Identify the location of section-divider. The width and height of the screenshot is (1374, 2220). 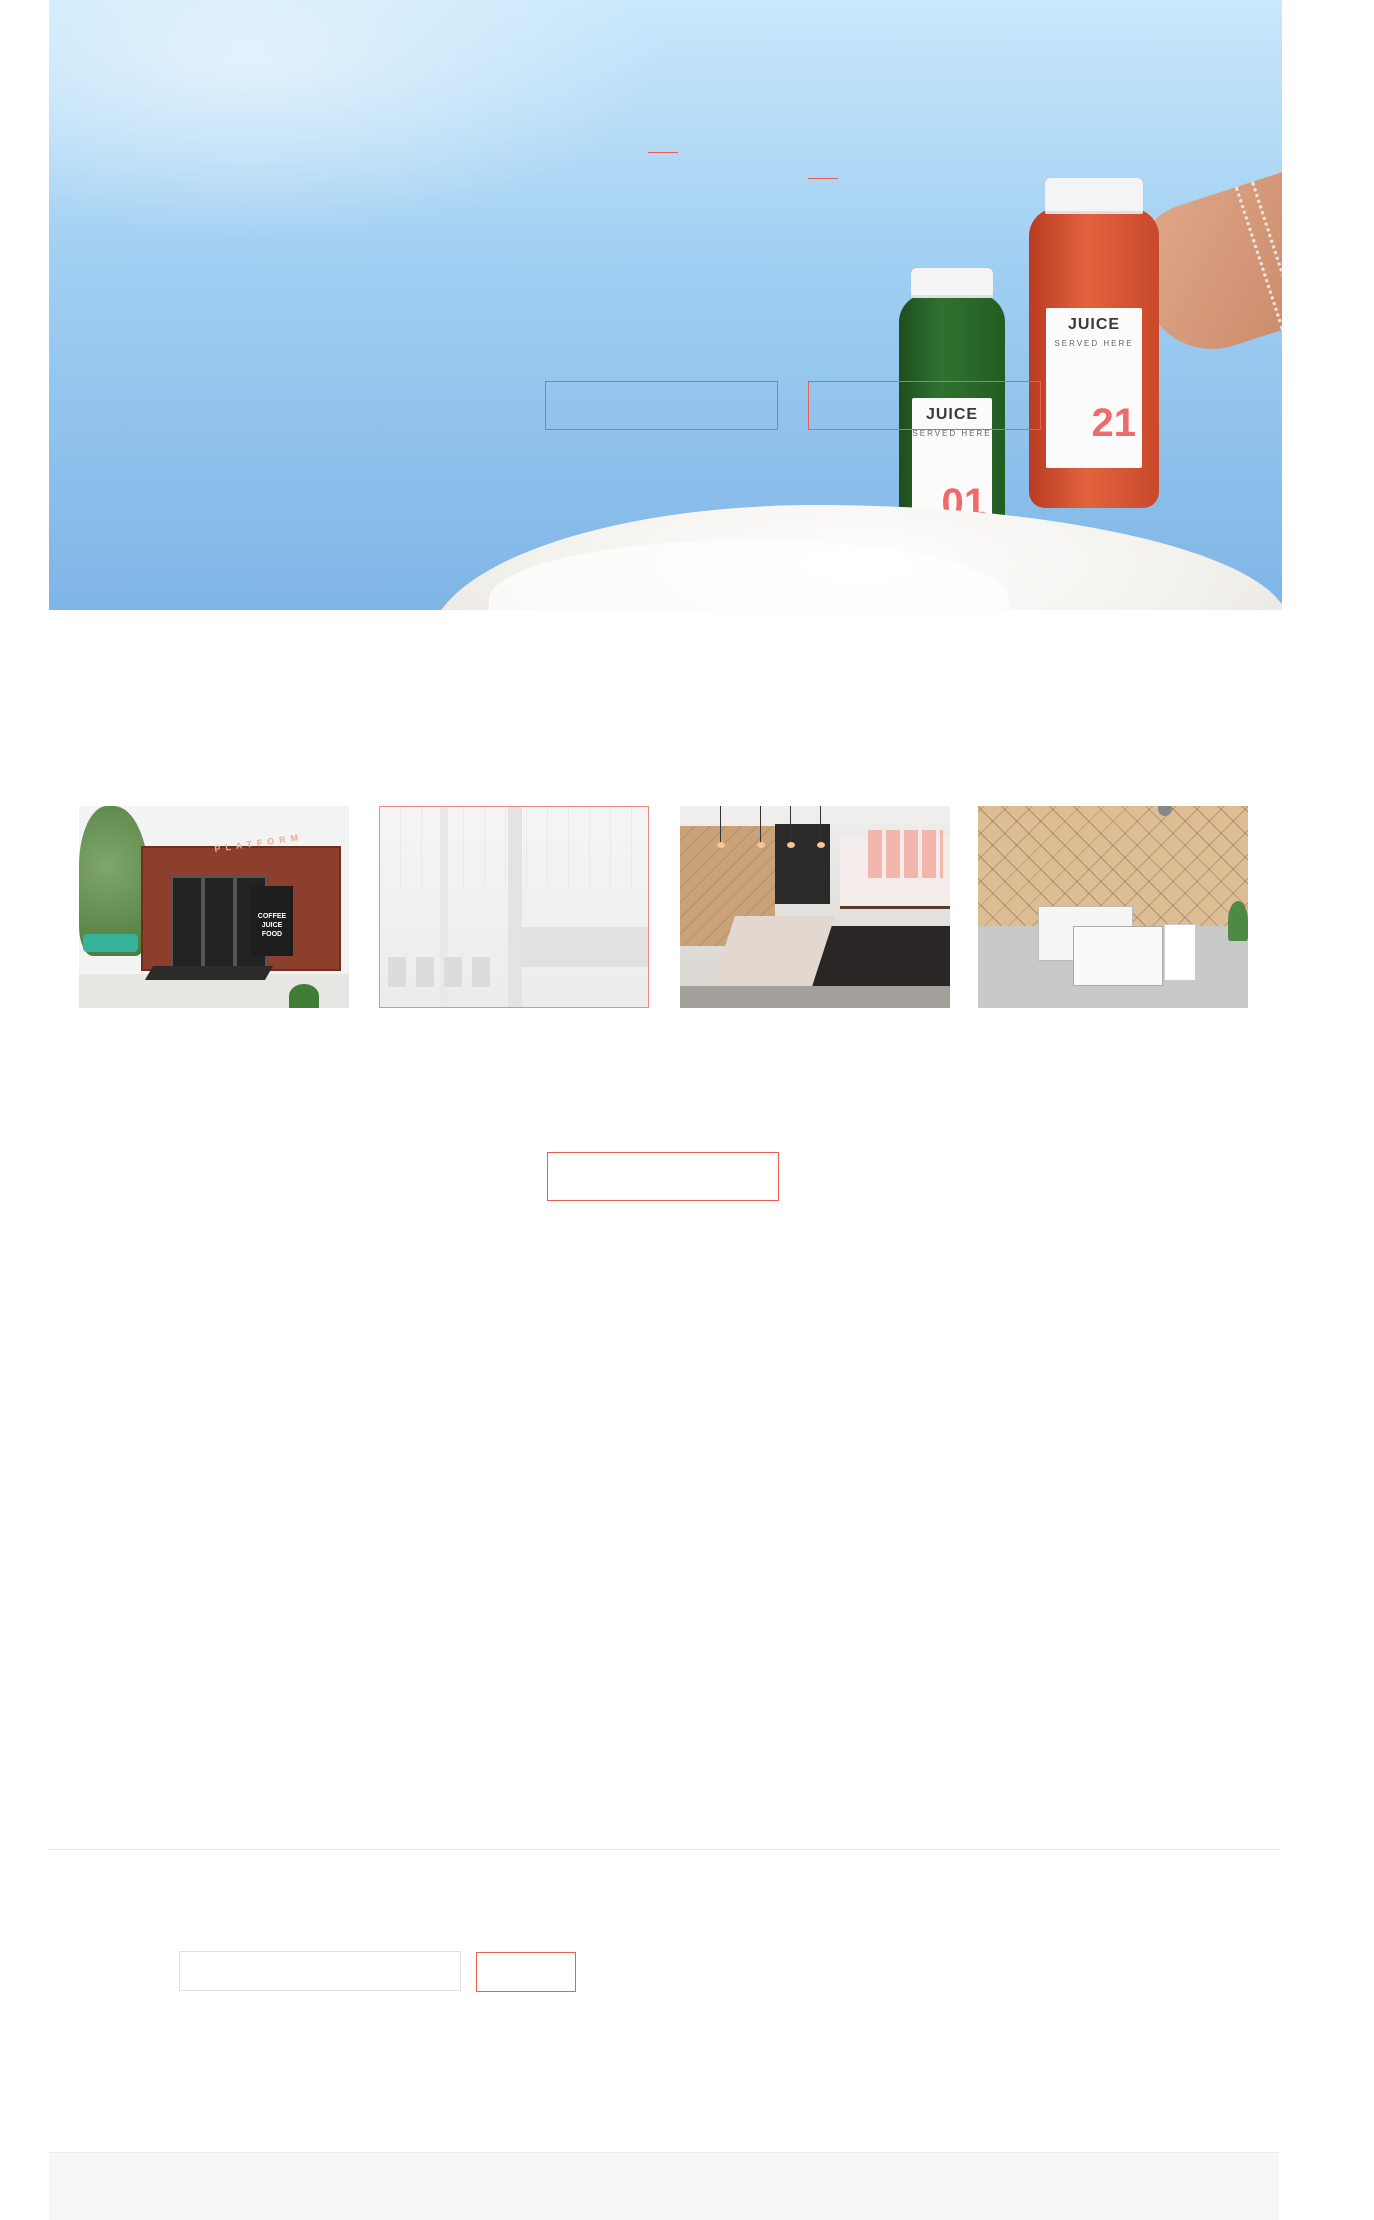
(664, 1849).